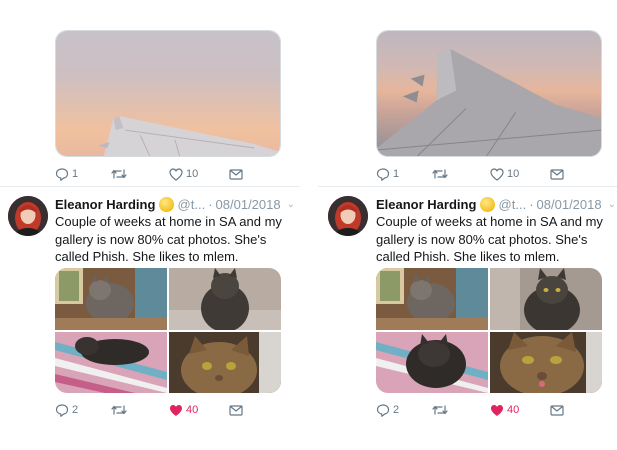  What do you see at coordinates (225, 362) in the screenshot?
I see `cat-closeup-photo` at bounding box center [225, 362].